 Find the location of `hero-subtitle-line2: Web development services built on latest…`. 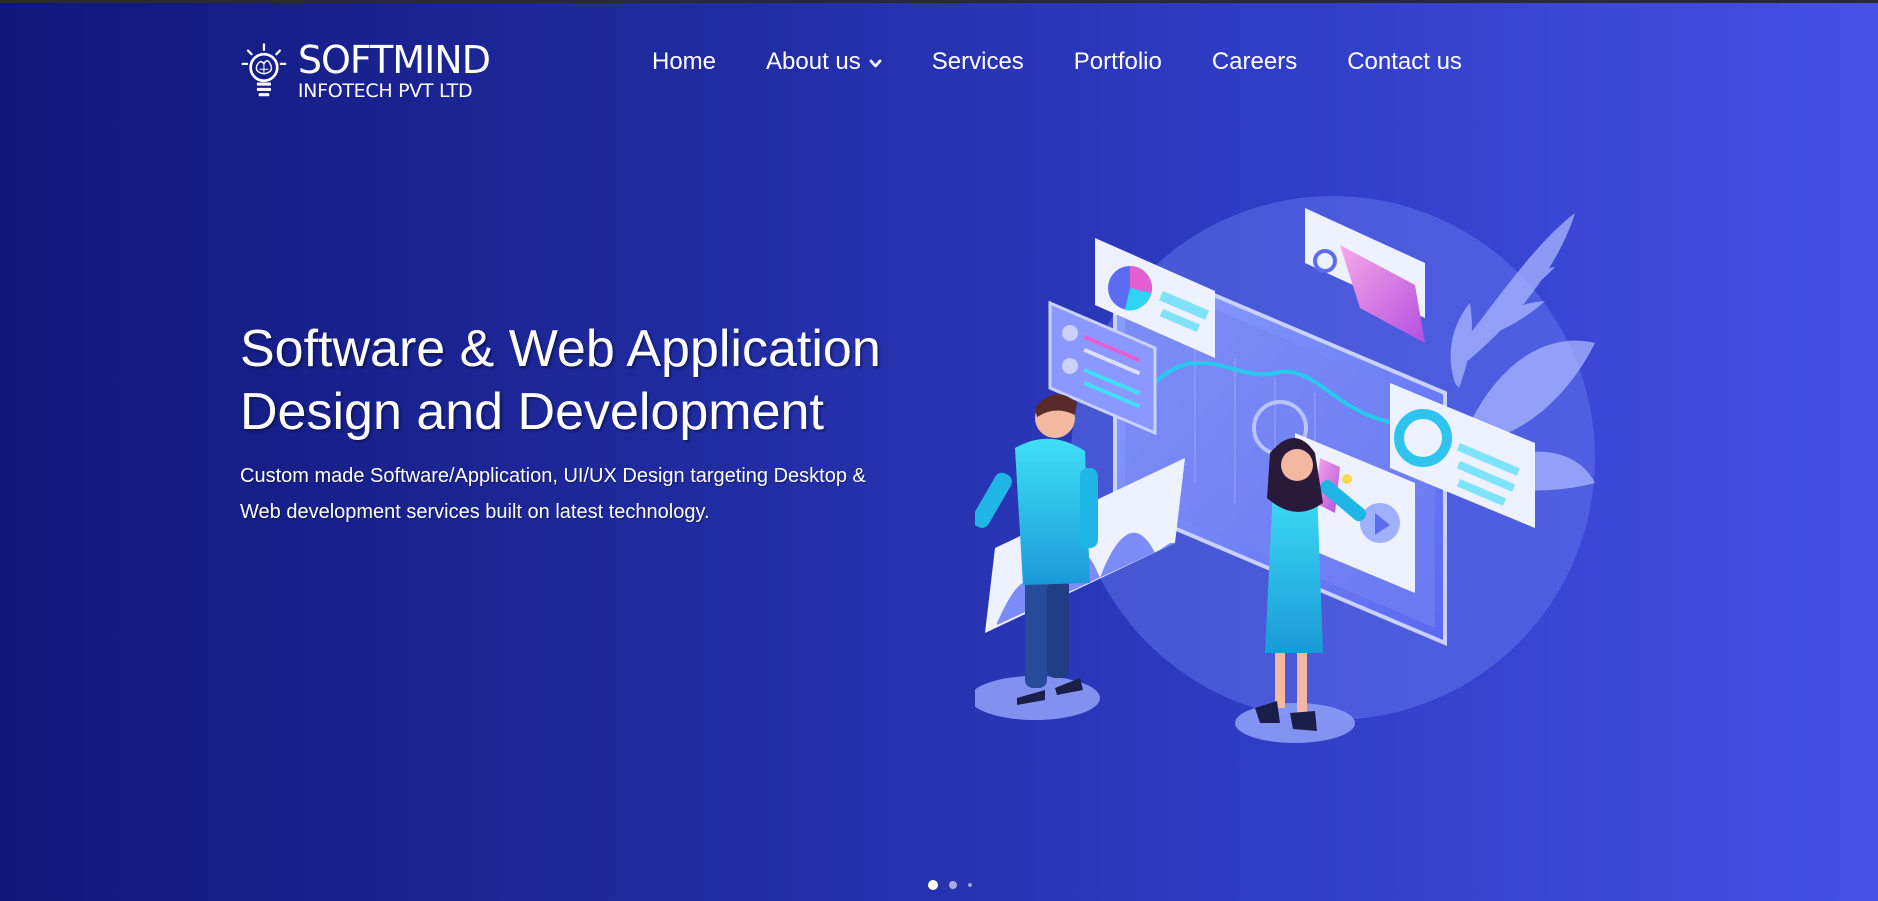

hero-subtitle-line2: Web development services built on latest… is located at coordinates (475, 512).